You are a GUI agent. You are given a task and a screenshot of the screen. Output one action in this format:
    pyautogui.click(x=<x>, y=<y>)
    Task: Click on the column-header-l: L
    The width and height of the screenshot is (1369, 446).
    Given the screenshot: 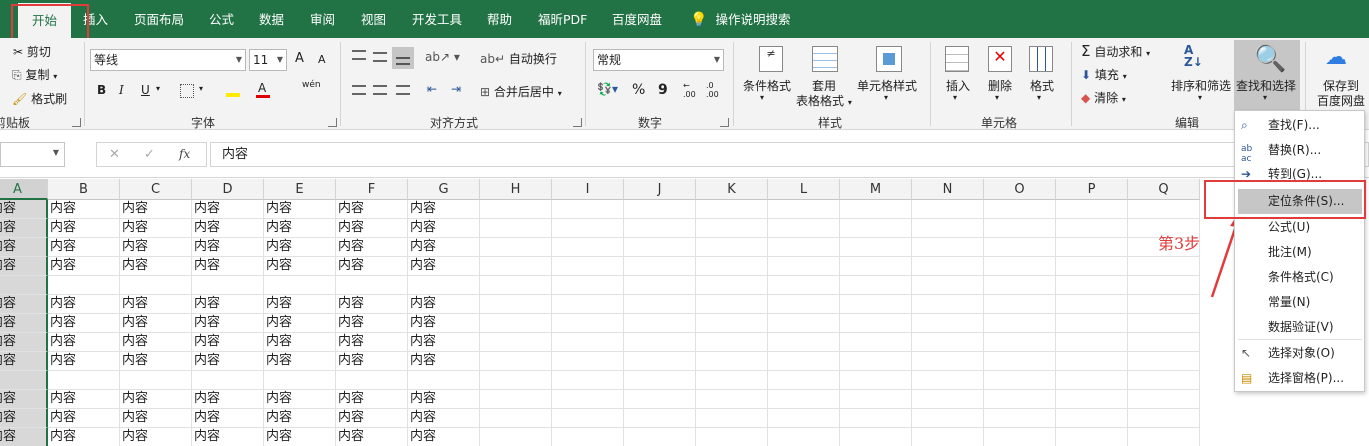 What is the action you would take?
    pyautogui.click(x=804, y=189)
    